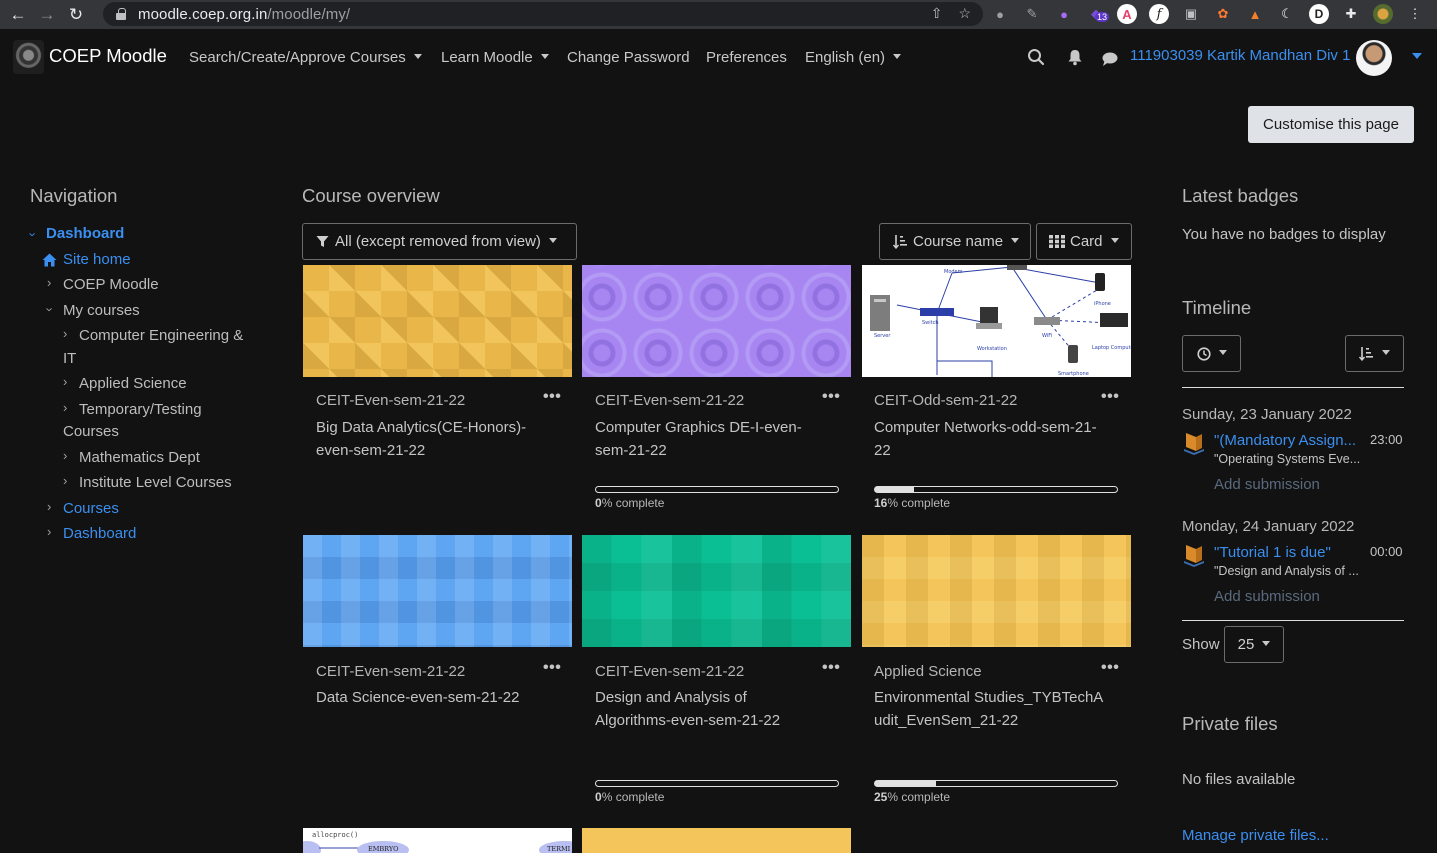 Image resolution: width=1437 pixels, height=853 pixels. What do you see at coordinates (155, 483) in the screenshot?
I see `nav-category-institute-level: Institute Level Courses` at bounding box center [155, 483].